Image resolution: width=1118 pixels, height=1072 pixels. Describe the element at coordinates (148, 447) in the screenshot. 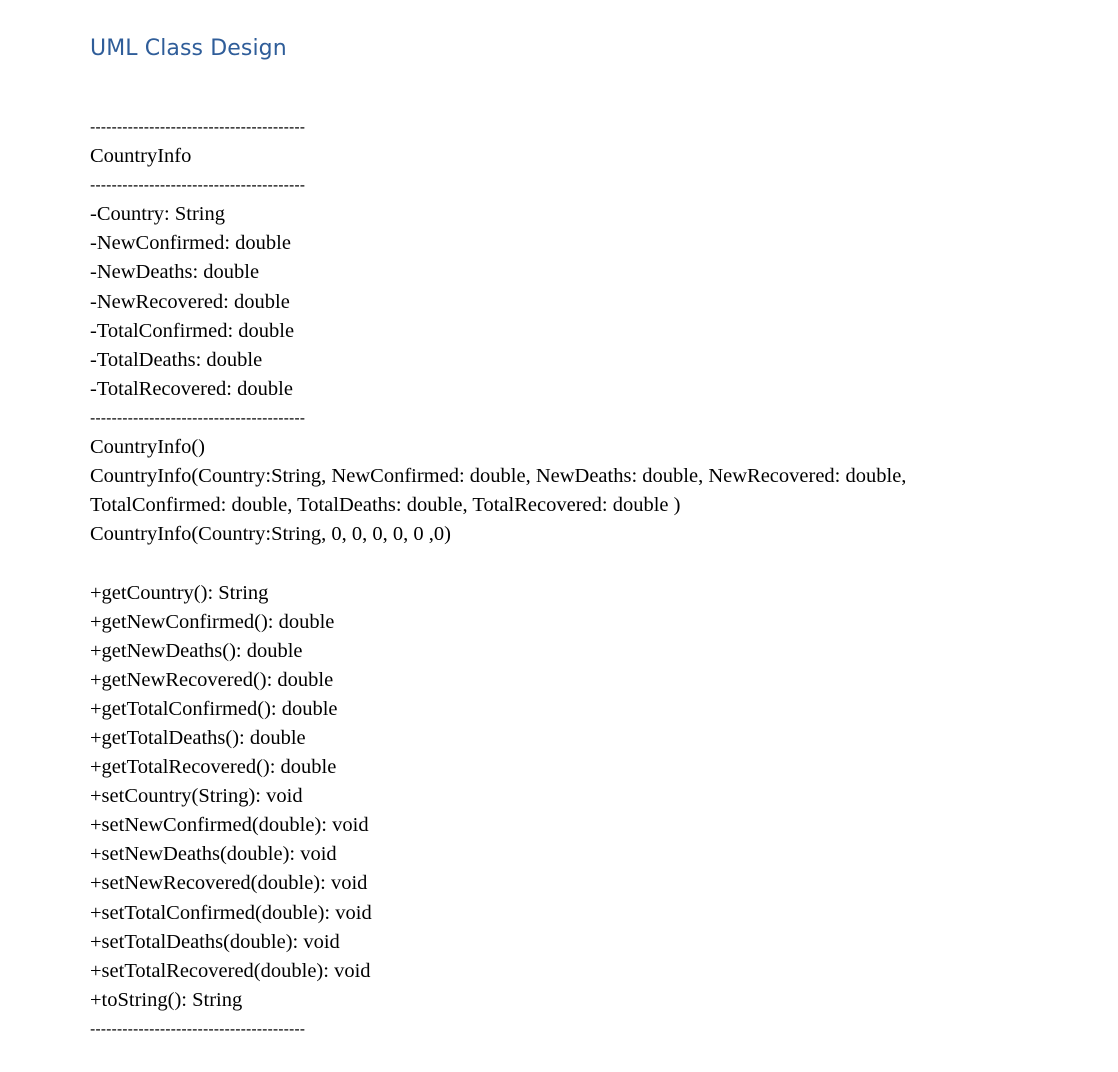

I see `constructor-line: CountryInfo()` at that location.